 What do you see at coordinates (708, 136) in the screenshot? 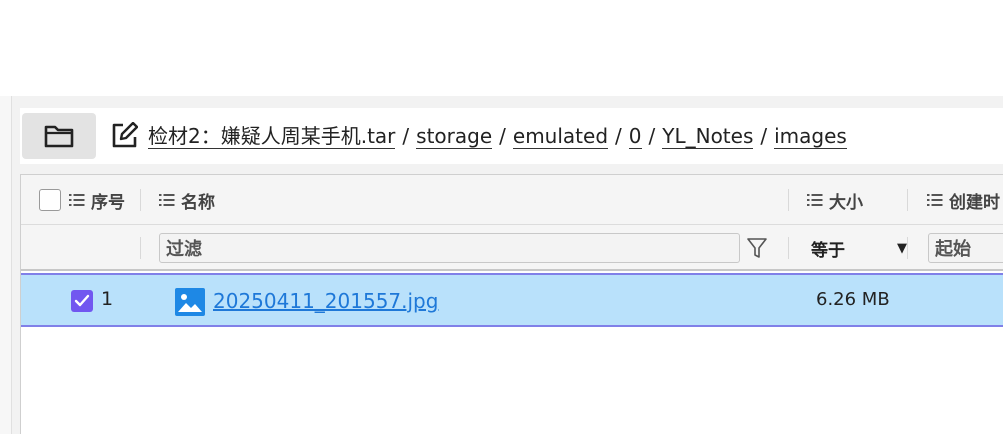
I see `breadcrumb-item-yl-notes: YL_Notes` at bounding box center [708, 136].